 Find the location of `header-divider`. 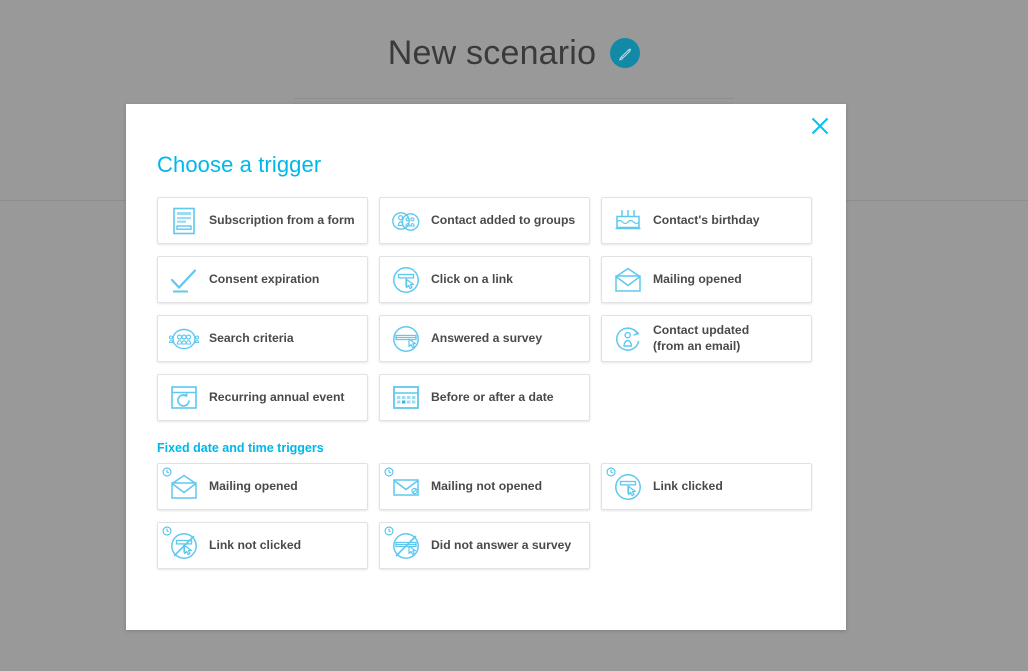

header-divider is located at coordinates (514, 98).